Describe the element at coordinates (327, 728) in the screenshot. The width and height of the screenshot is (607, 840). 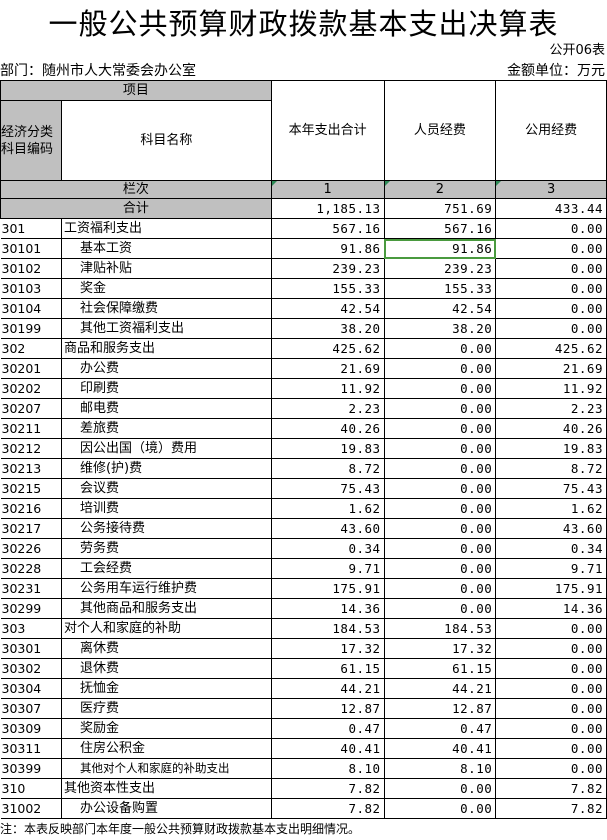
I see `row-total: 0.47` at that location.